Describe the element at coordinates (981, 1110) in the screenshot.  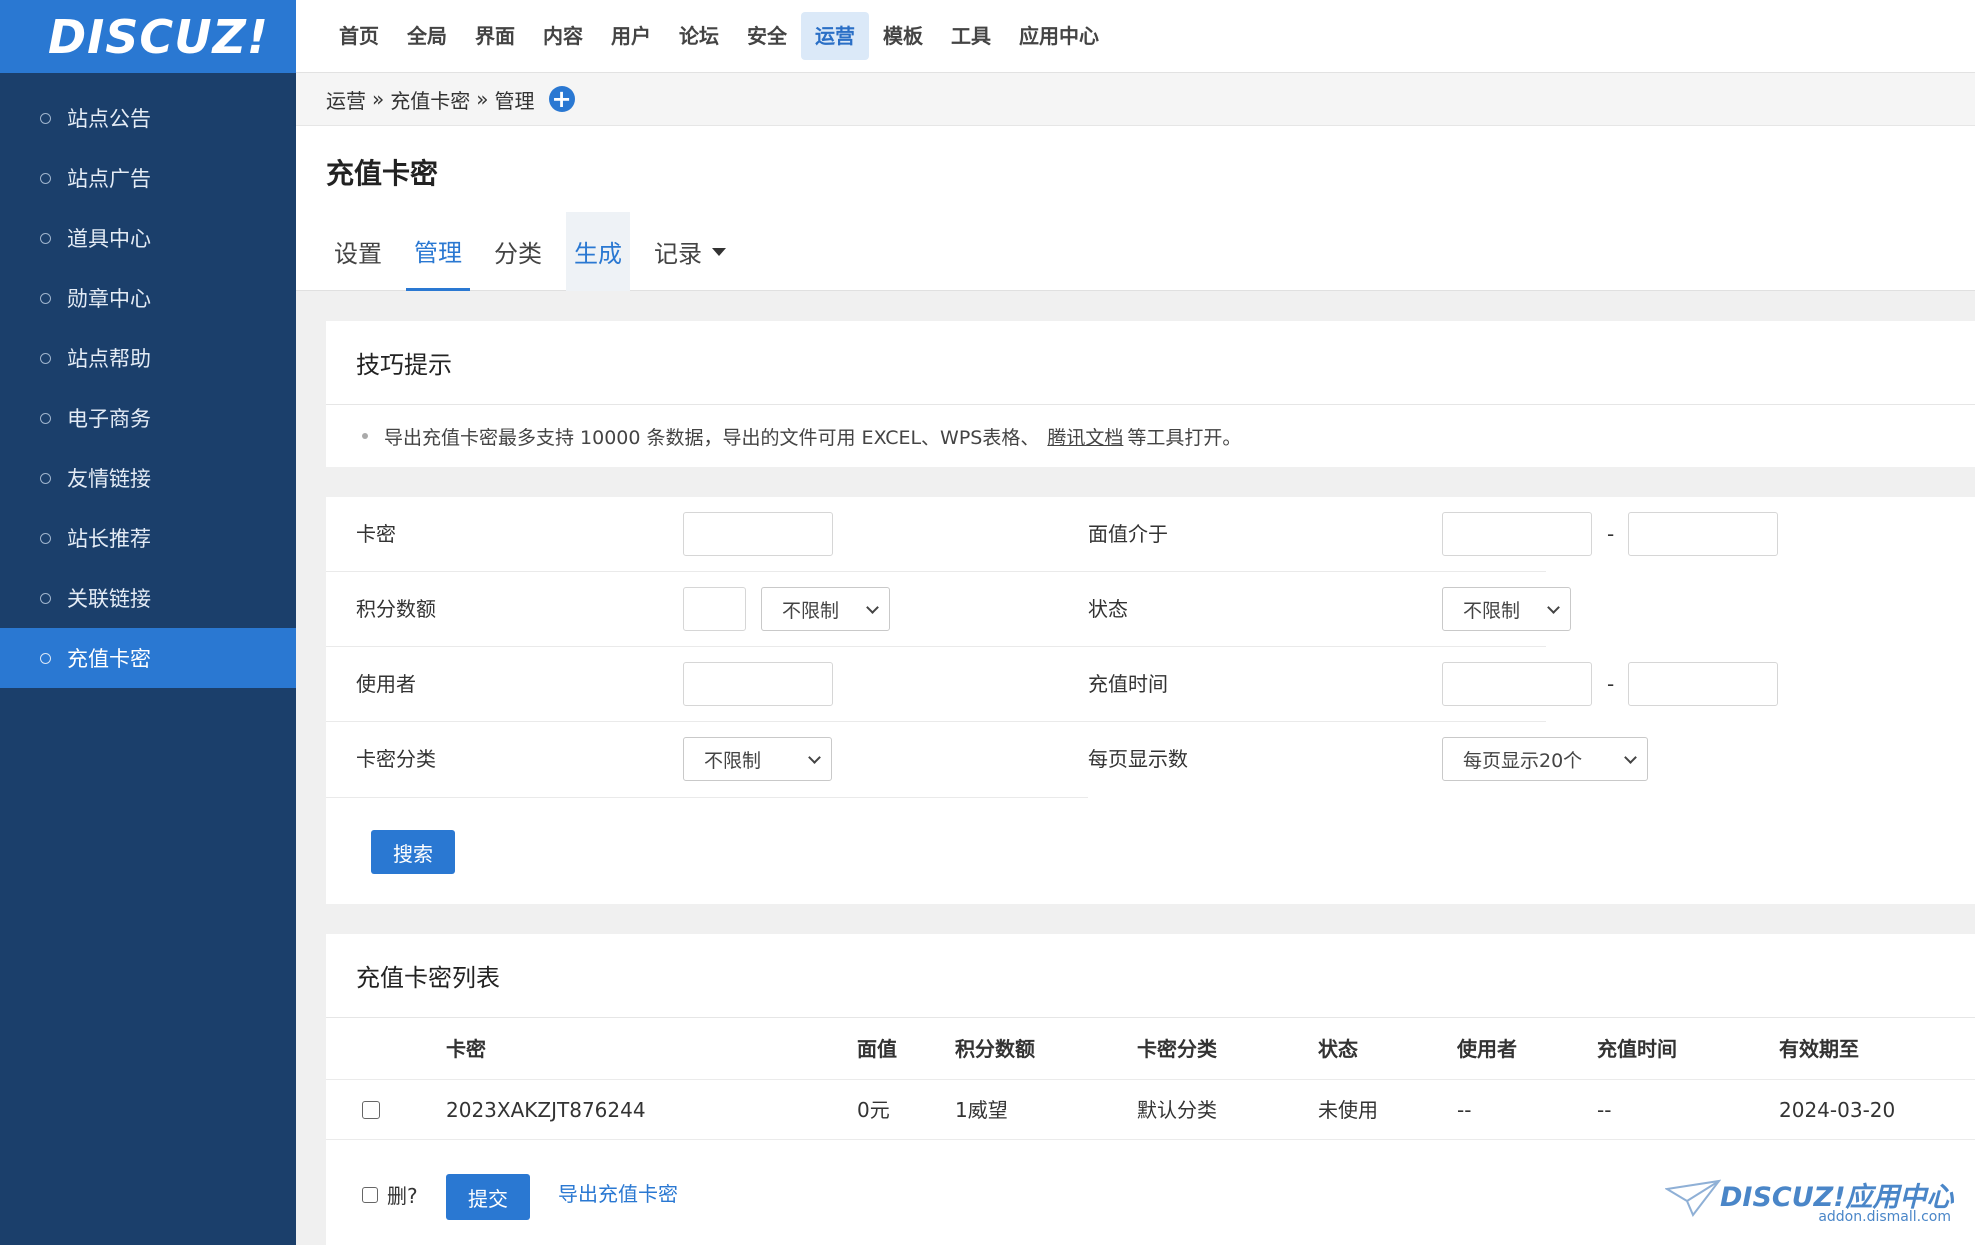
I see `cell-credit: 1威望` at that location.